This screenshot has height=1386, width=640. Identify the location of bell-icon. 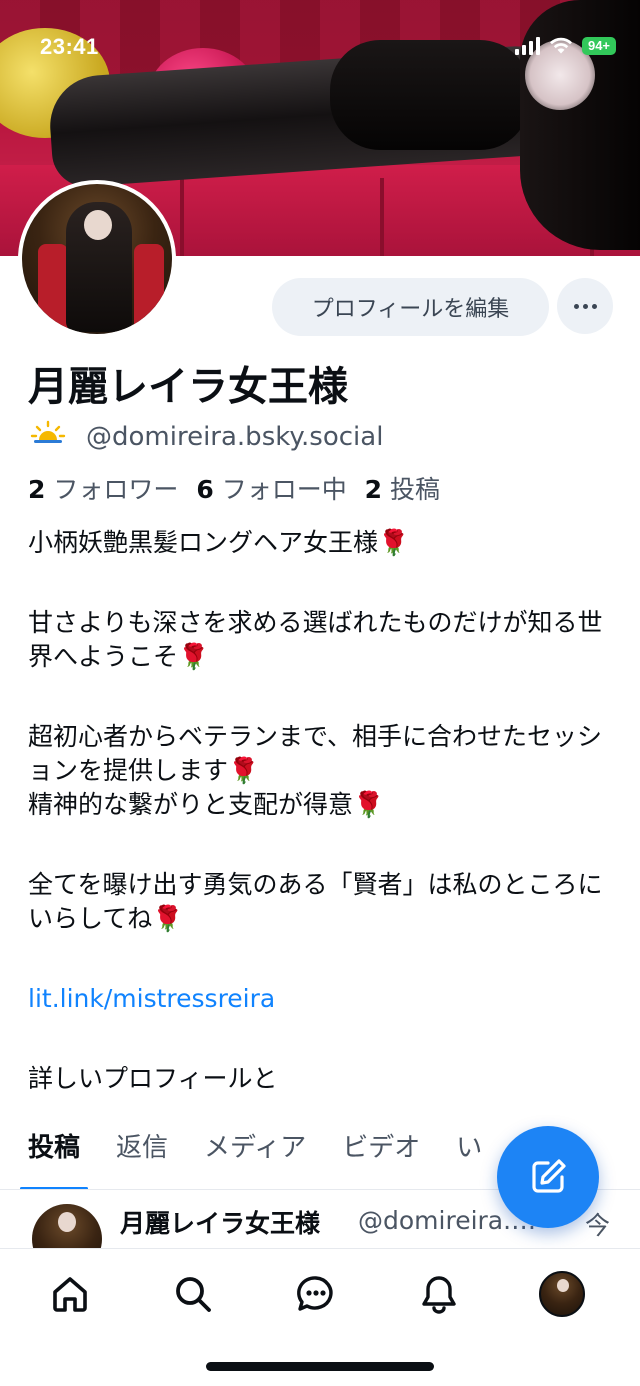
(439, 1294).